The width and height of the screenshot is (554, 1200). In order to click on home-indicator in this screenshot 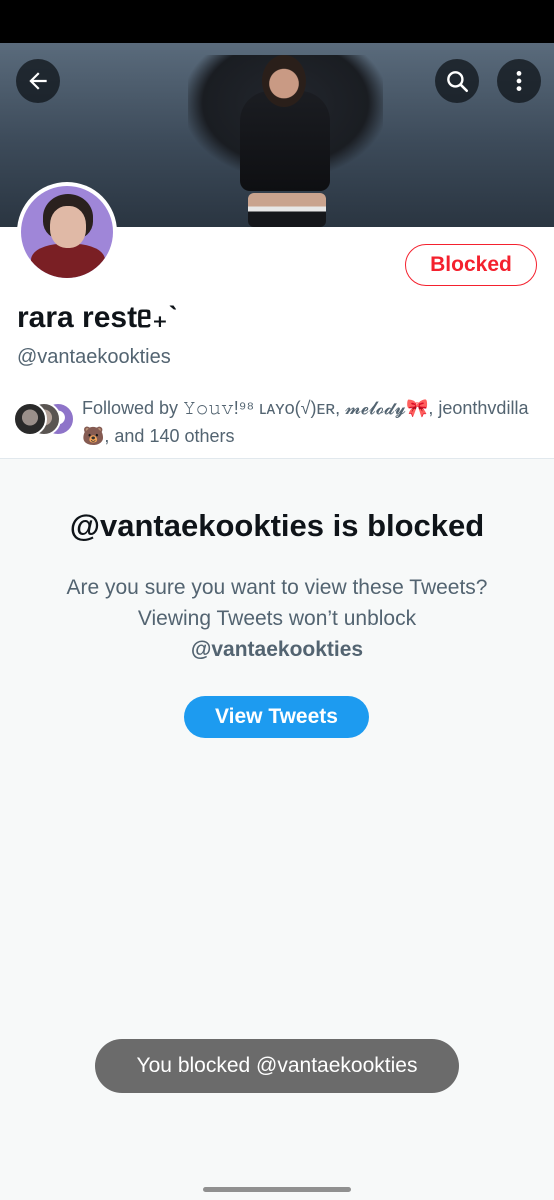, I will do `click(277, 1189)`.